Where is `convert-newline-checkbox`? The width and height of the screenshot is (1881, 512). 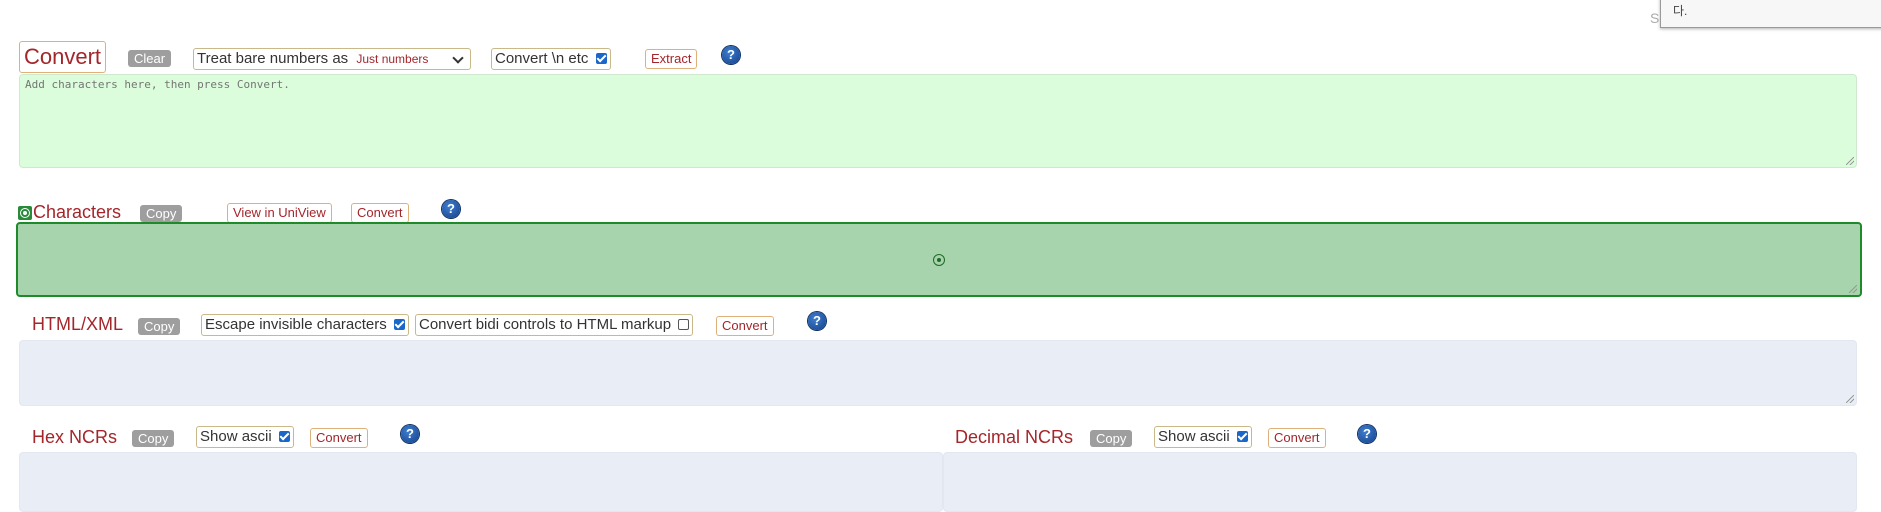
convert-newline-checkbox is located at coordinates (601, 58).